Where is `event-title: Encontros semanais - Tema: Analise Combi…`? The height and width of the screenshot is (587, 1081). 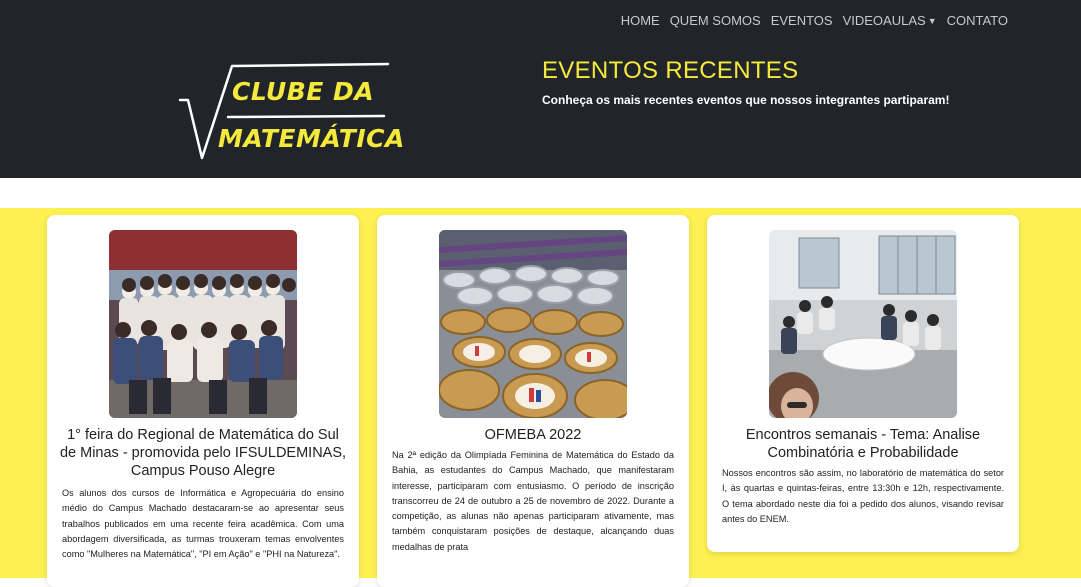 event-title: Encontros semanais - Tema: Analise Combi… is located at coordinates (863, 444).